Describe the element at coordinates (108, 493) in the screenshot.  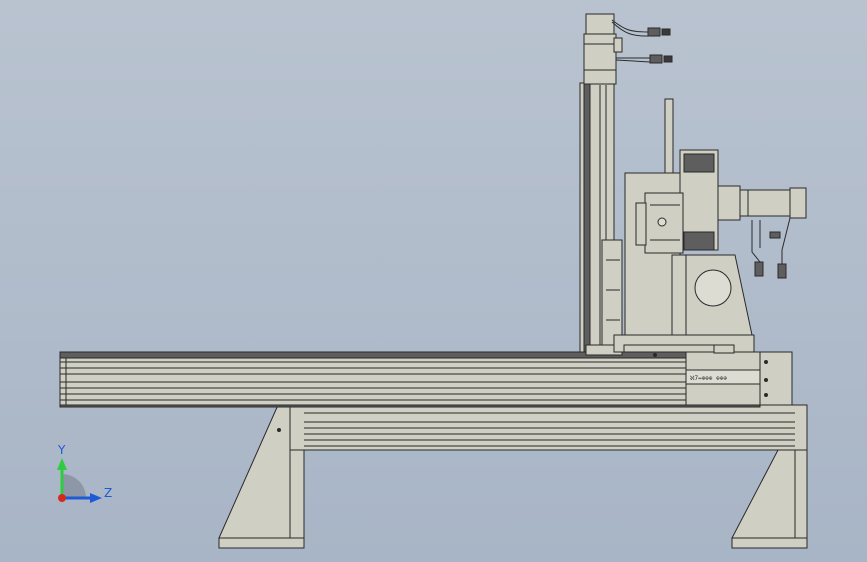
I see `z-axis-label: Z` at that location.